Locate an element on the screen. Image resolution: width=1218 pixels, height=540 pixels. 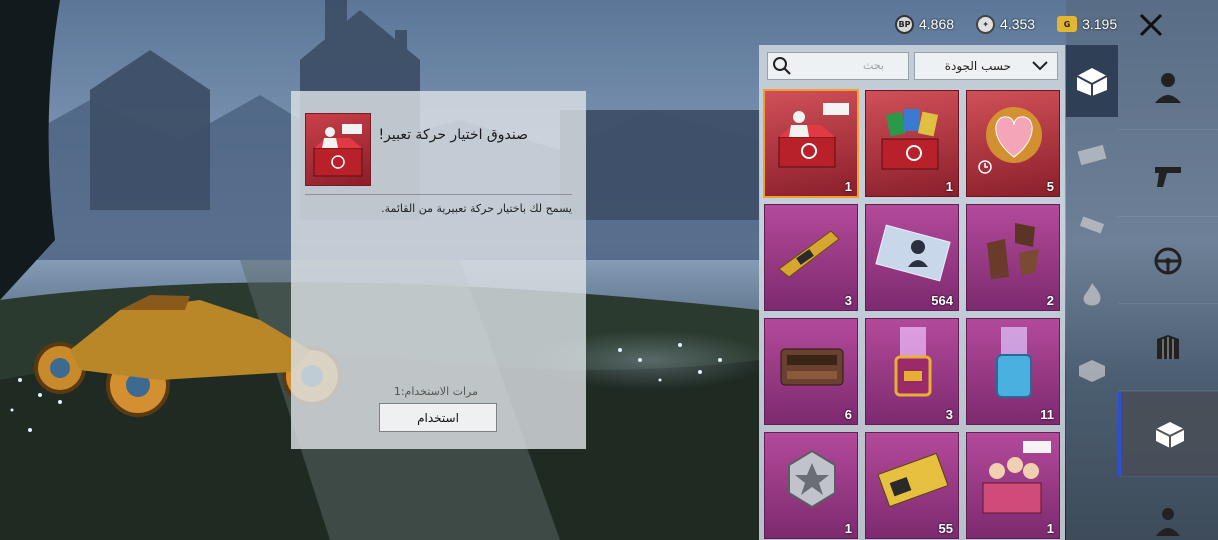
tab-vehicles is located at coordinates (1168, 261).